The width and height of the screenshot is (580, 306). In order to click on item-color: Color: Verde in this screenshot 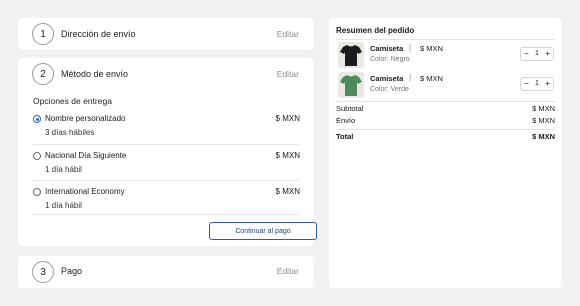, I will do `click(389, 89)`.